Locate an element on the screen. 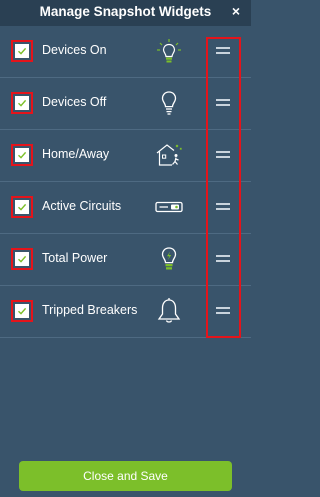  checkbox-devices-off is located at coordinates (22, 103).